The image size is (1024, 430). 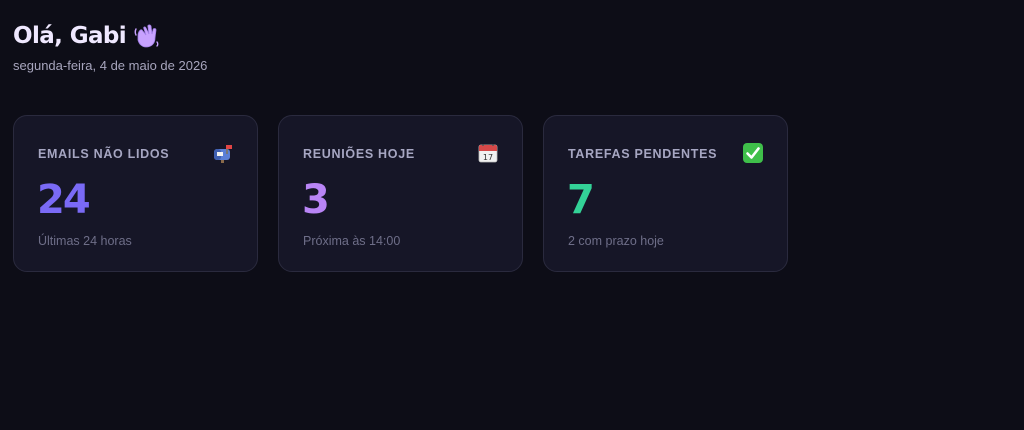 I want to click on card-value: 3, so click(x=316, y=200).